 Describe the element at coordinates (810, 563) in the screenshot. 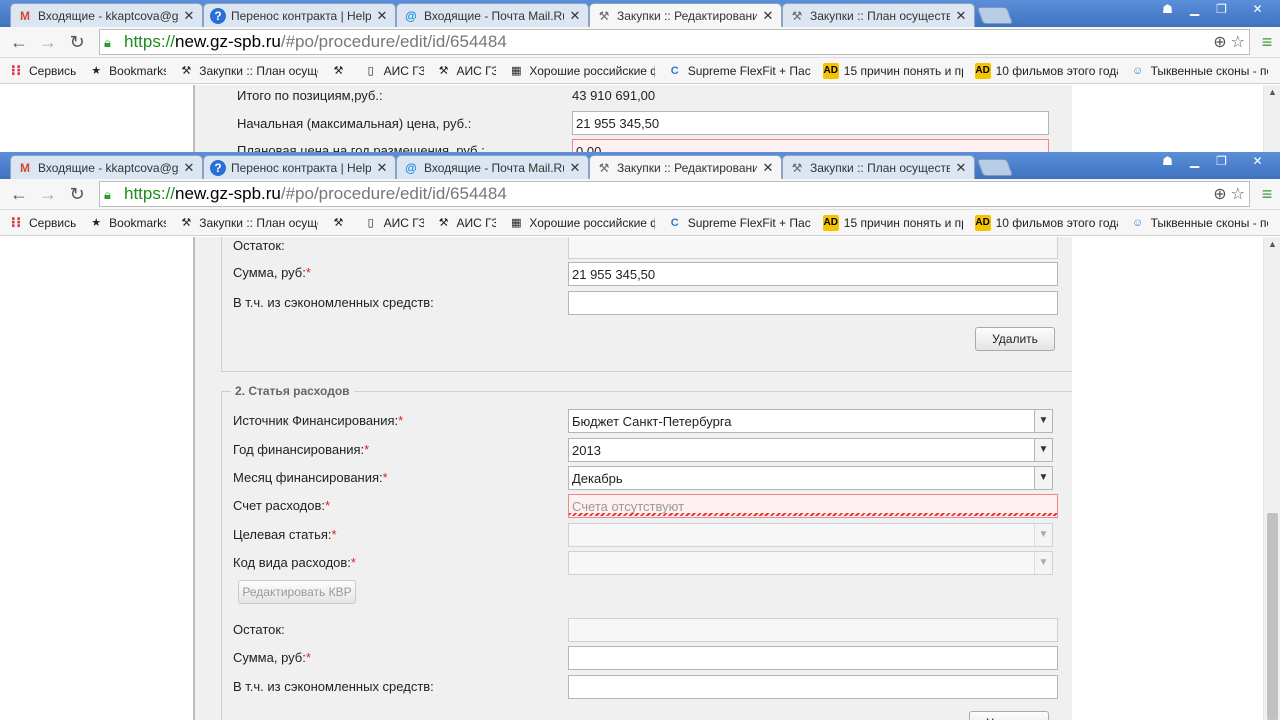

I see `kvr-code-select: ▼` at that location.